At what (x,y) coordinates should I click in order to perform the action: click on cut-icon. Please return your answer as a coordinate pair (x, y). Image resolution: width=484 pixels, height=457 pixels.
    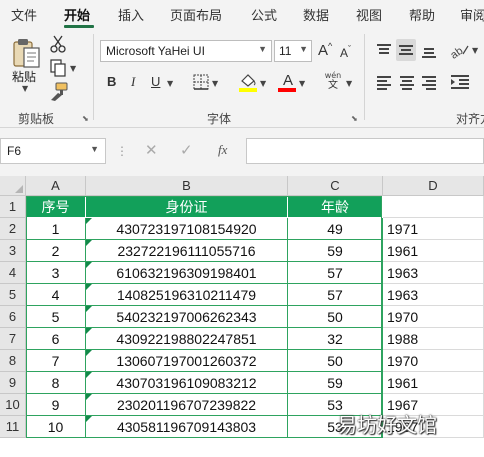
    Looking at the image, I should click on (59, 44).